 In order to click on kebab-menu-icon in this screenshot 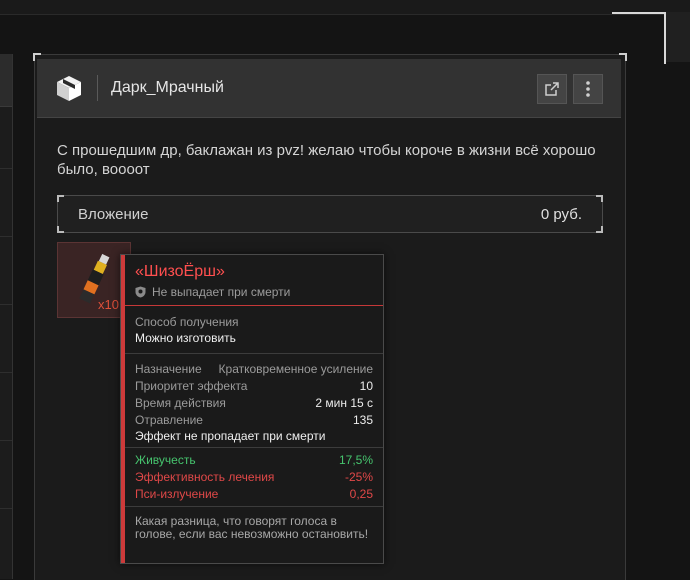, I will do `click(588, 89)`.